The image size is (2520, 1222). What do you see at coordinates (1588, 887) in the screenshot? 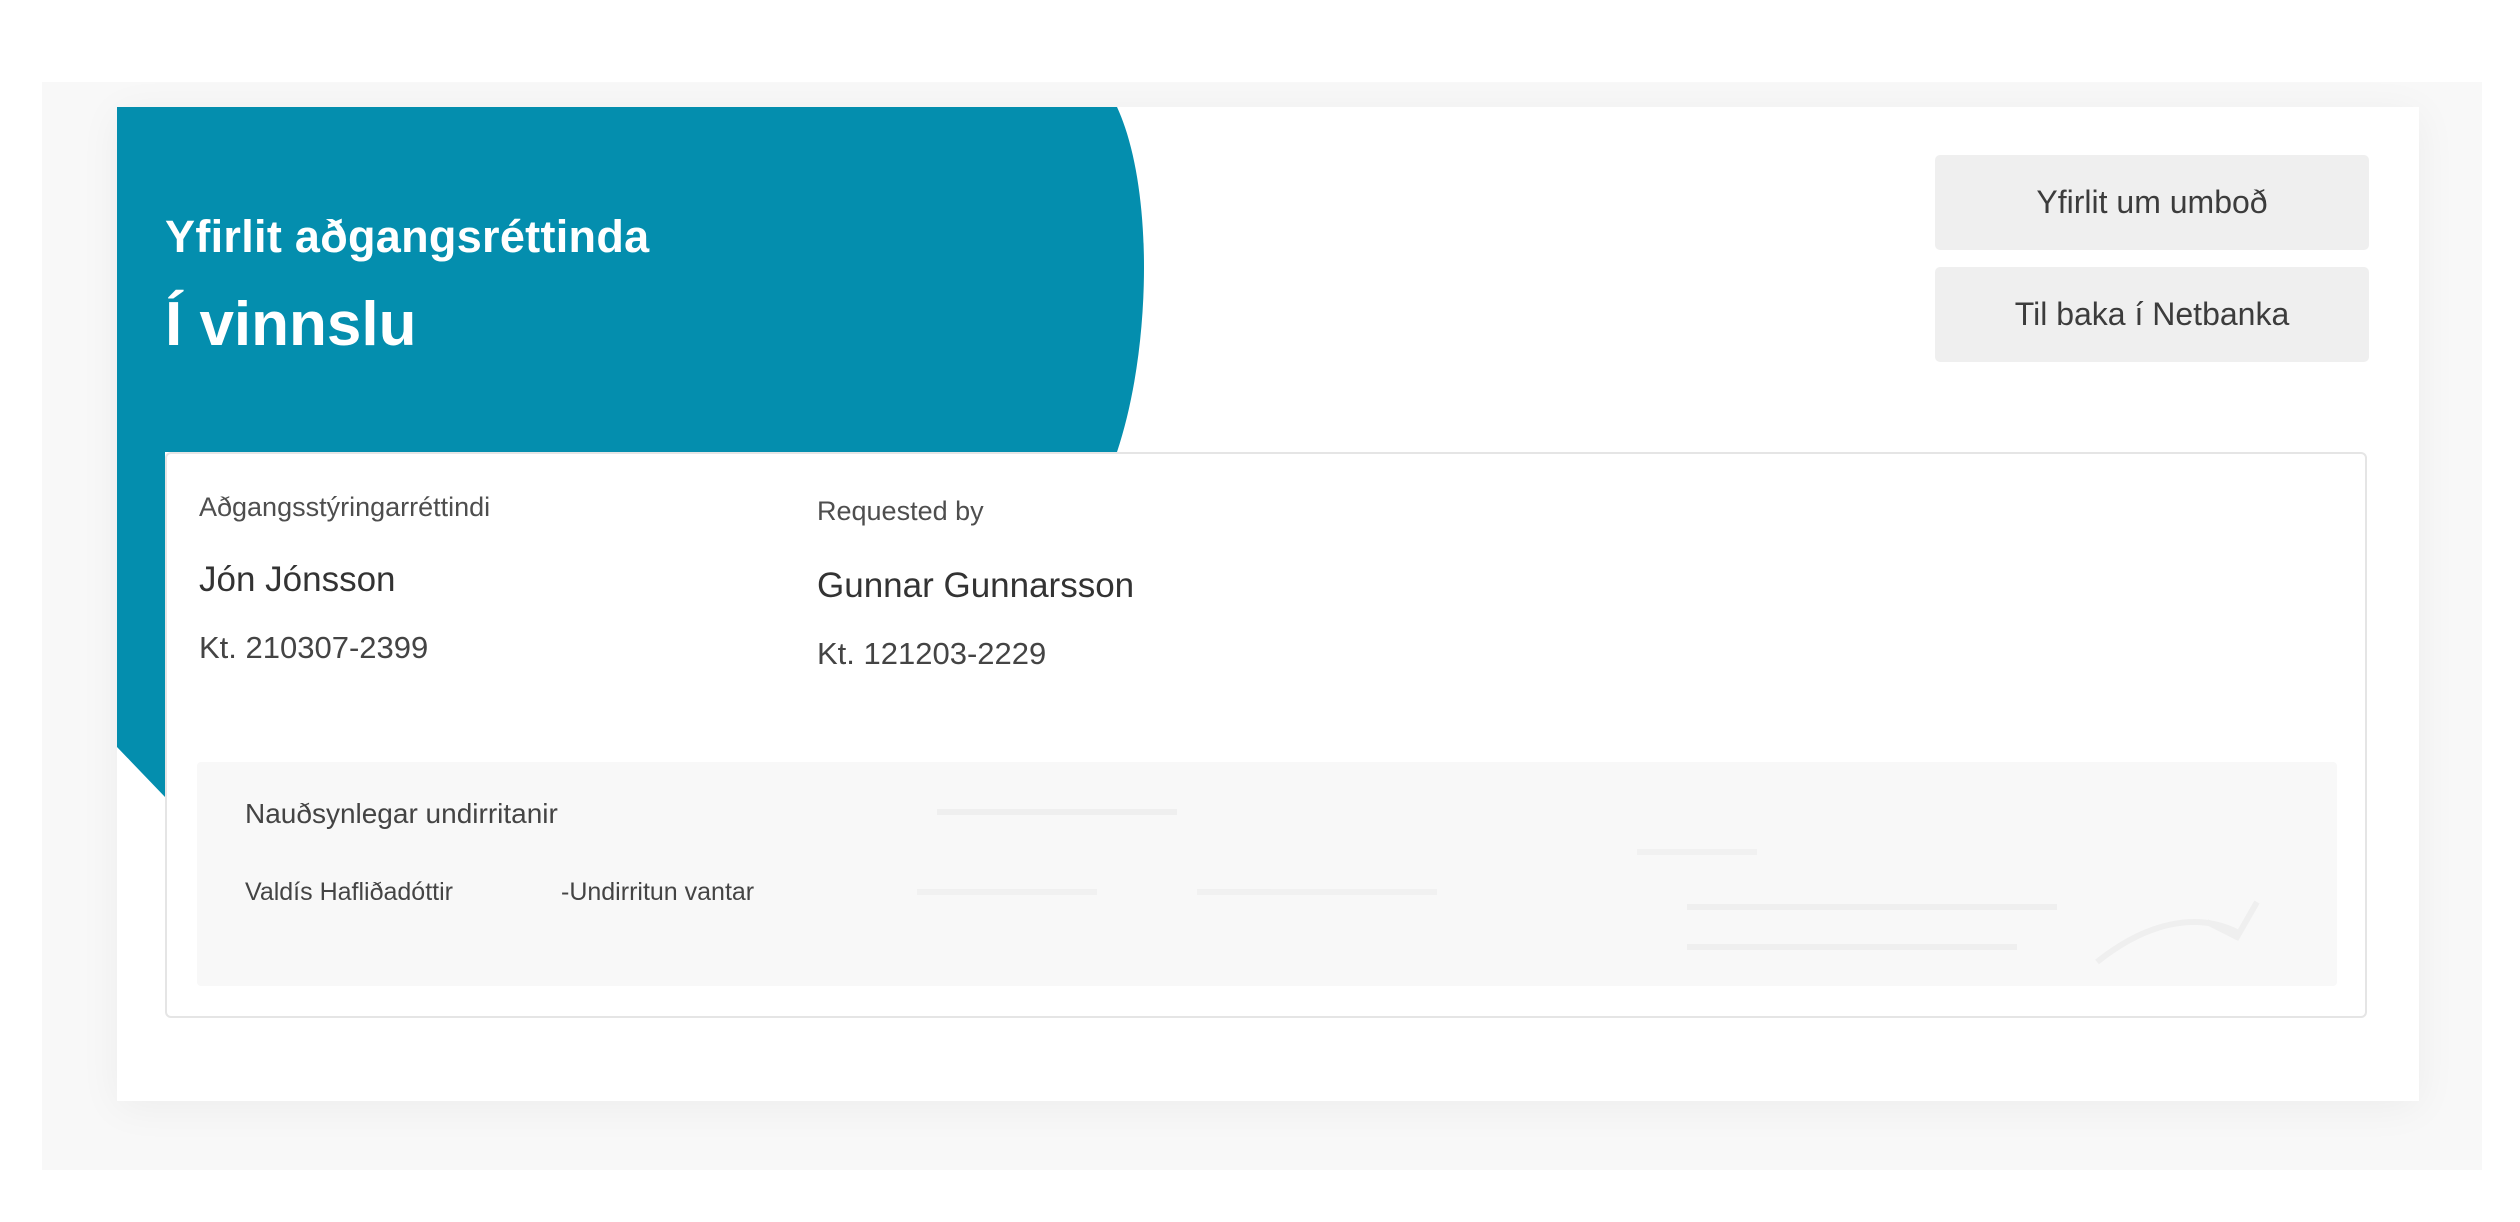
I see `faded-document-illustration` at bounding box center [1588, 887].